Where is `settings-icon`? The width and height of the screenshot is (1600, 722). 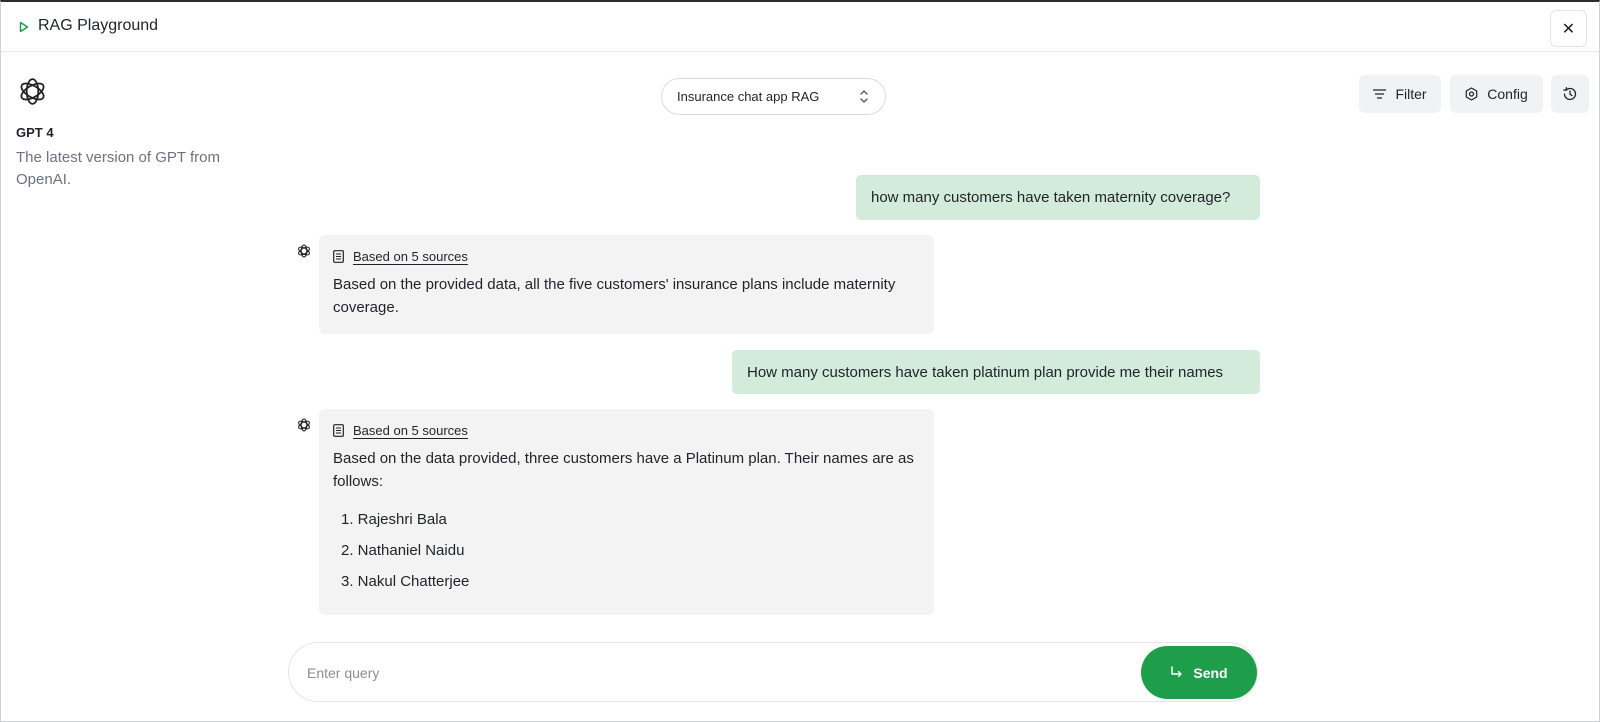 settings-icon is located at coordinates (1471, 94).